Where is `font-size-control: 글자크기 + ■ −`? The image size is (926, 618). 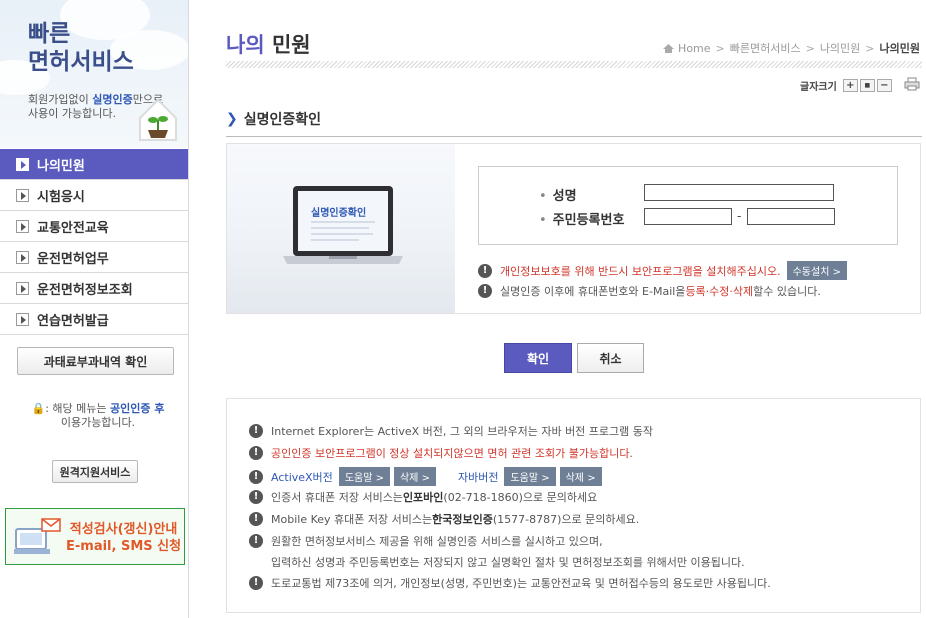 font-size-control: 글자크기 + ■ − is located at coordinates (846, 85).